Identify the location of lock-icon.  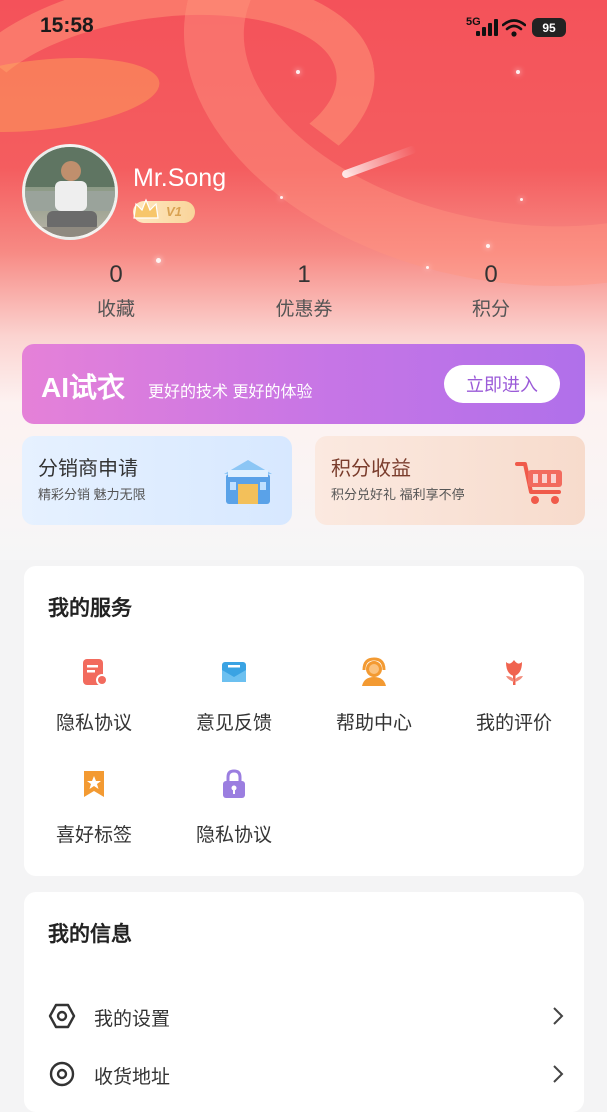
(234, 783).